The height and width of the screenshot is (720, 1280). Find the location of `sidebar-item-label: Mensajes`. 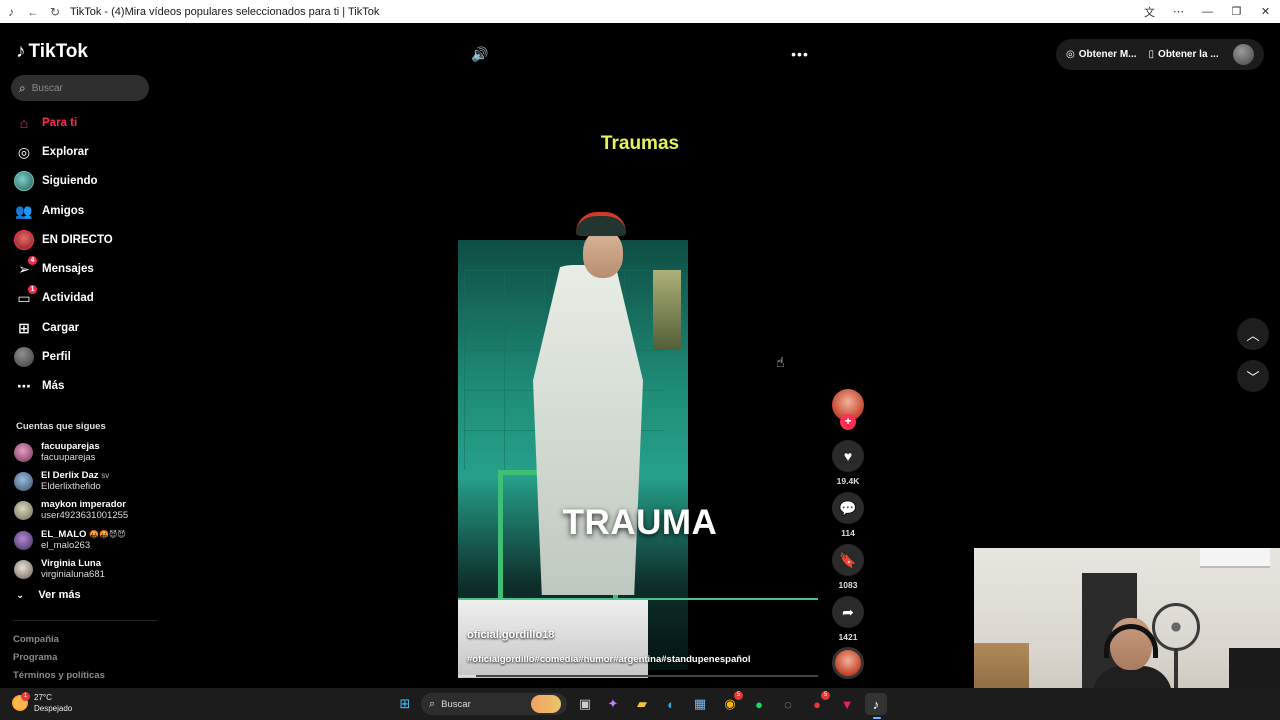

sidebar-item-label: Mensajes is located at coordinates (68, 269).